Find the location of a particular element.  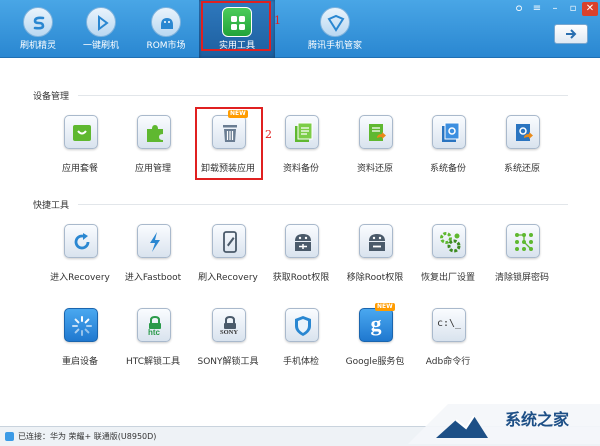

system-restore-icon is located at coordinates (523, 132).